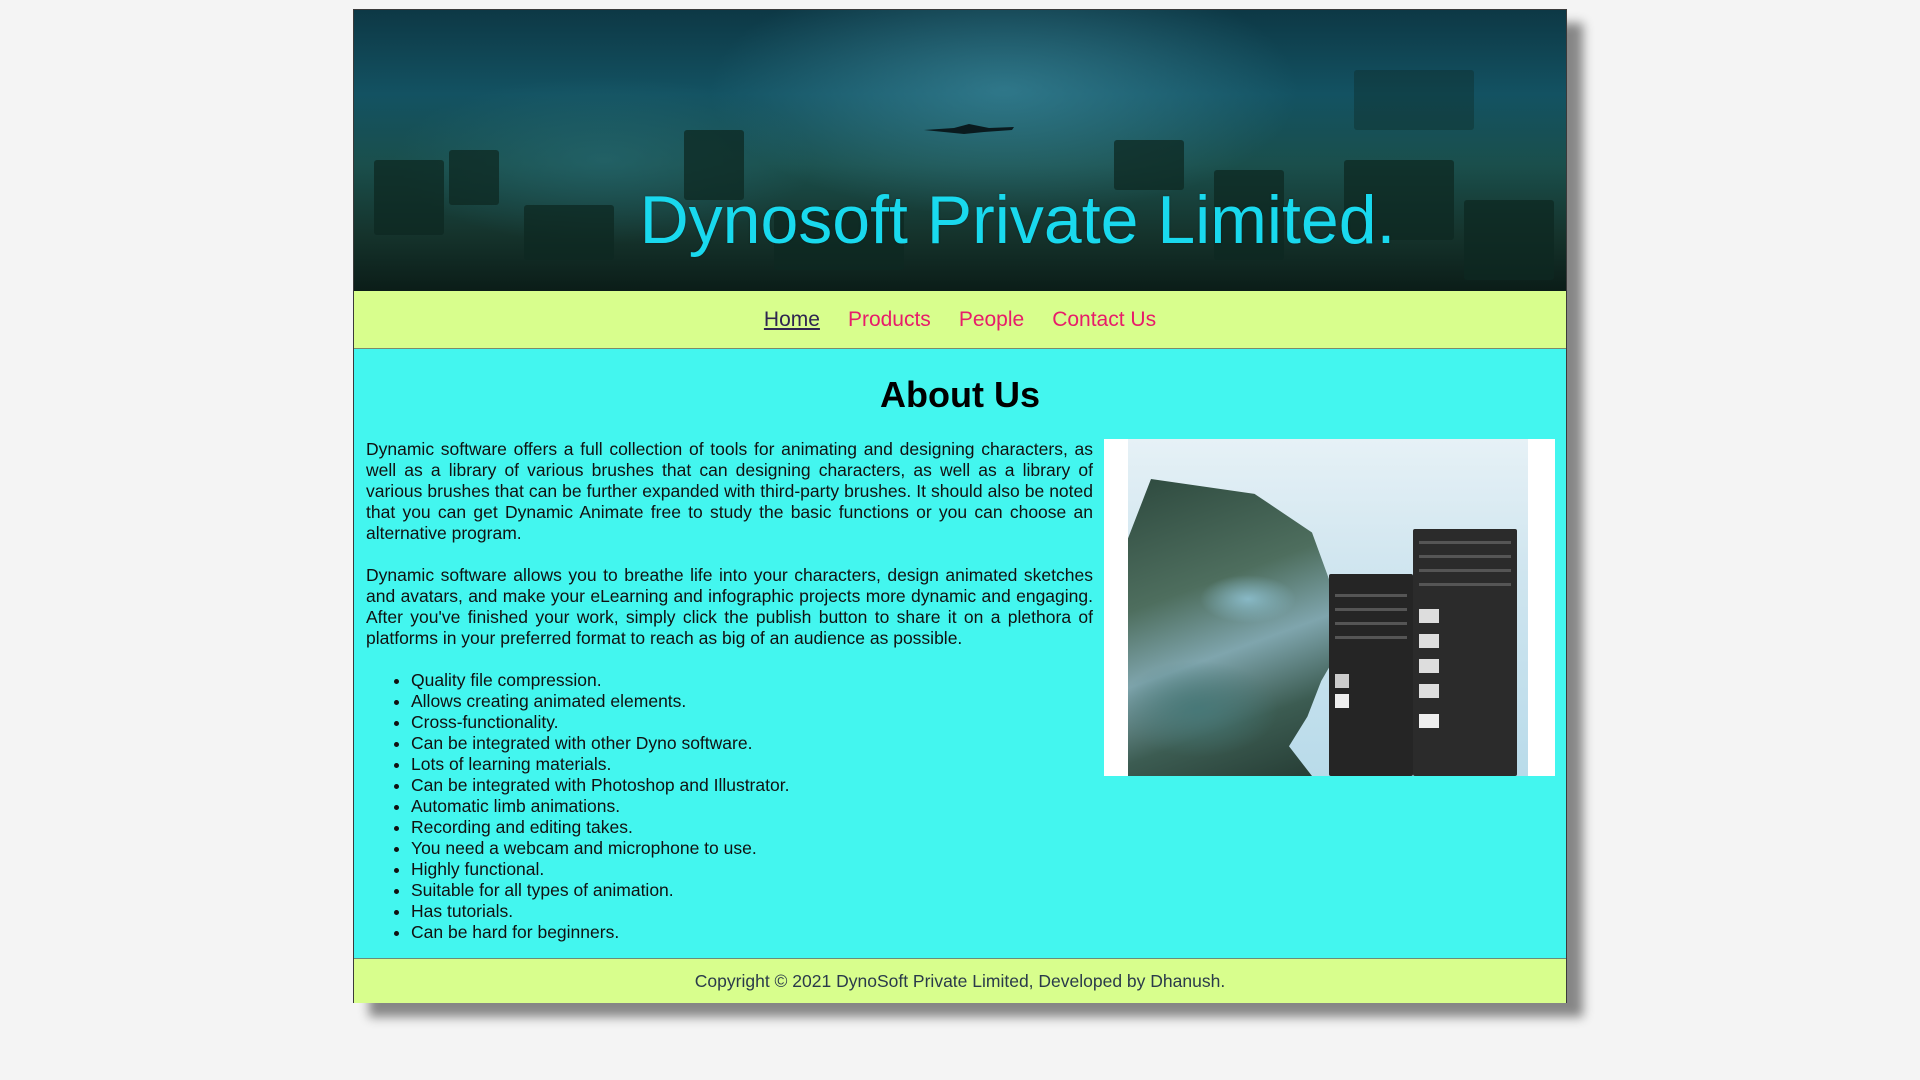 This screenshot has width=1920, height=1080. I want to click on nav-home-link: Home, so click(792, 320).